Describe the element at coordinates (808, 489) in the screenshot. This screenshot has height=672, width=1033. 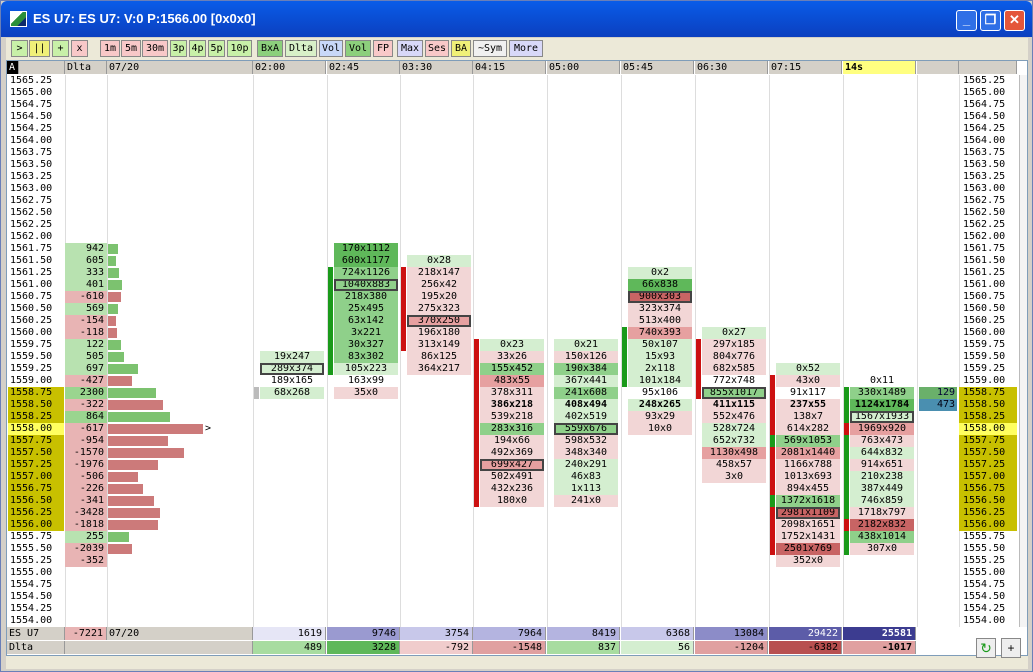
I see `footprint-cell: 894x455` at that location.